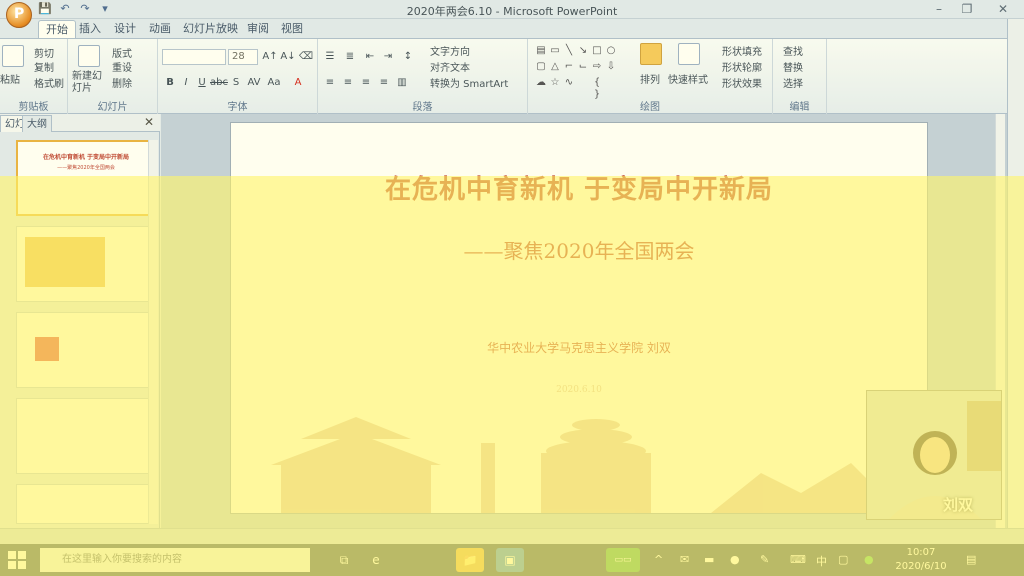  I want to click on font-size-box: 28, so click(243, 57).